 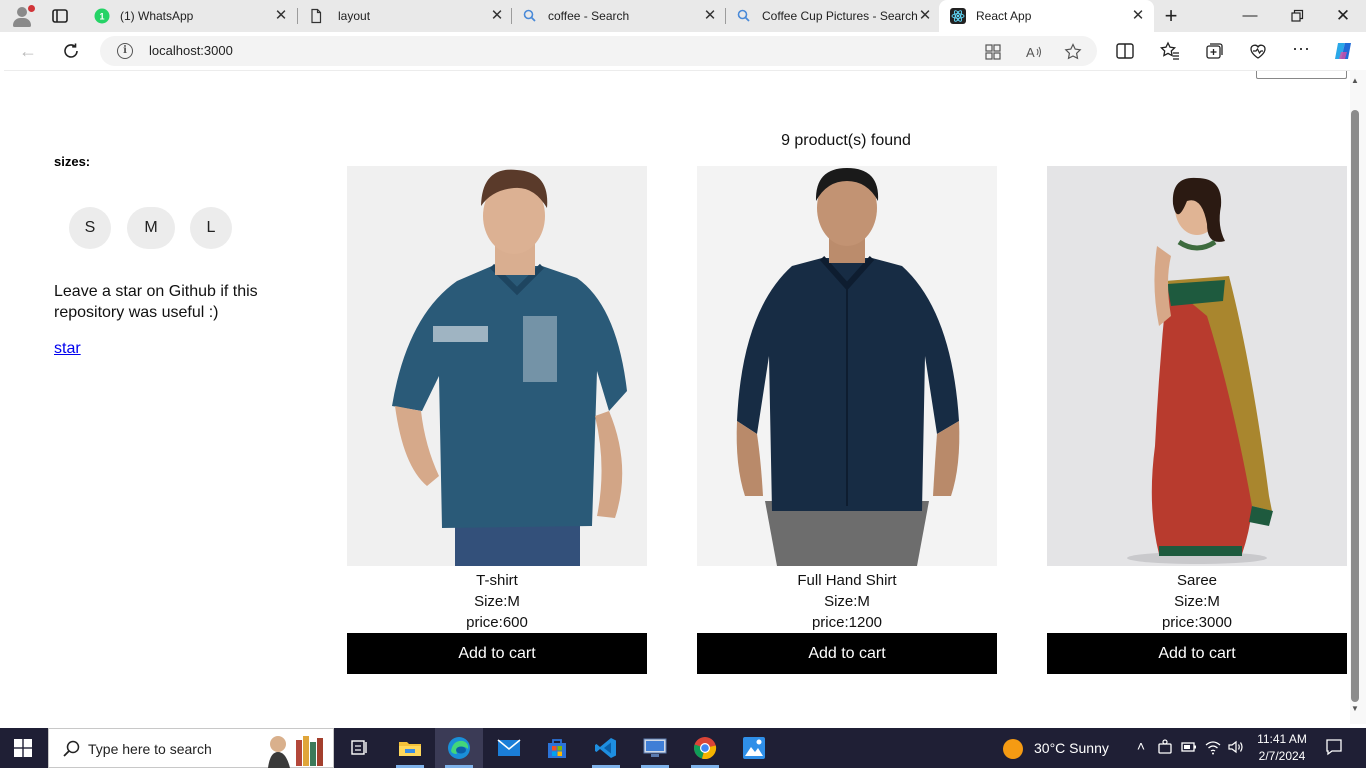 What do you see at coordinates (1214, 51) in the screenshot?
I see `collections-icon` at bounding box center [1214, 51].